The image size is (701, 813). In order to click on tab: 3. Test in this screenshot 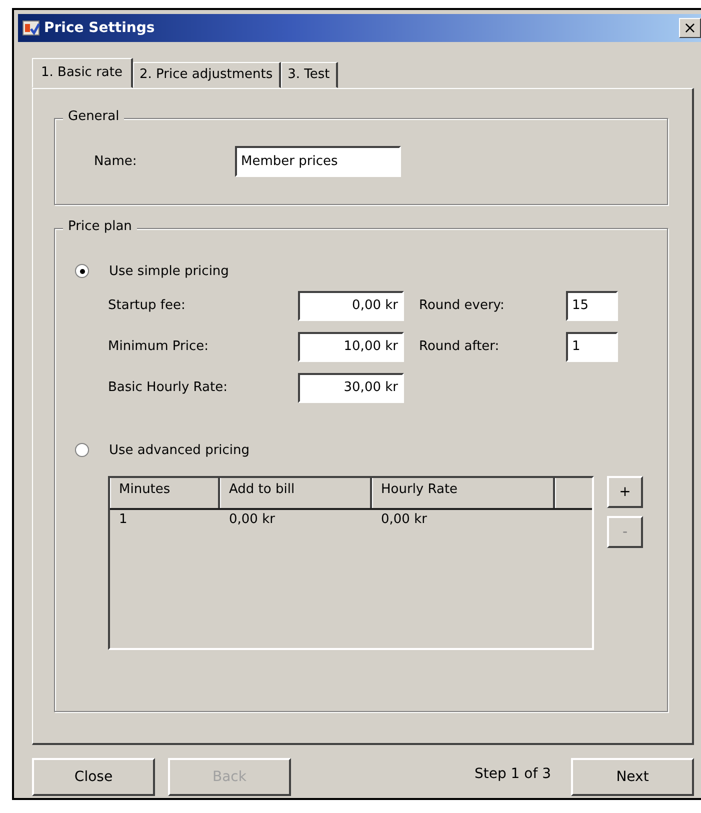, I will do `click(309, 75)`.